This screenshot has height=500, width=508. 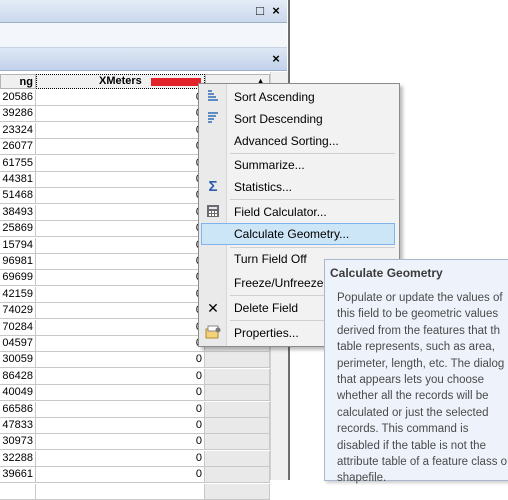 I want to click on cell-prev: 47833, so click(x=18, y=426).